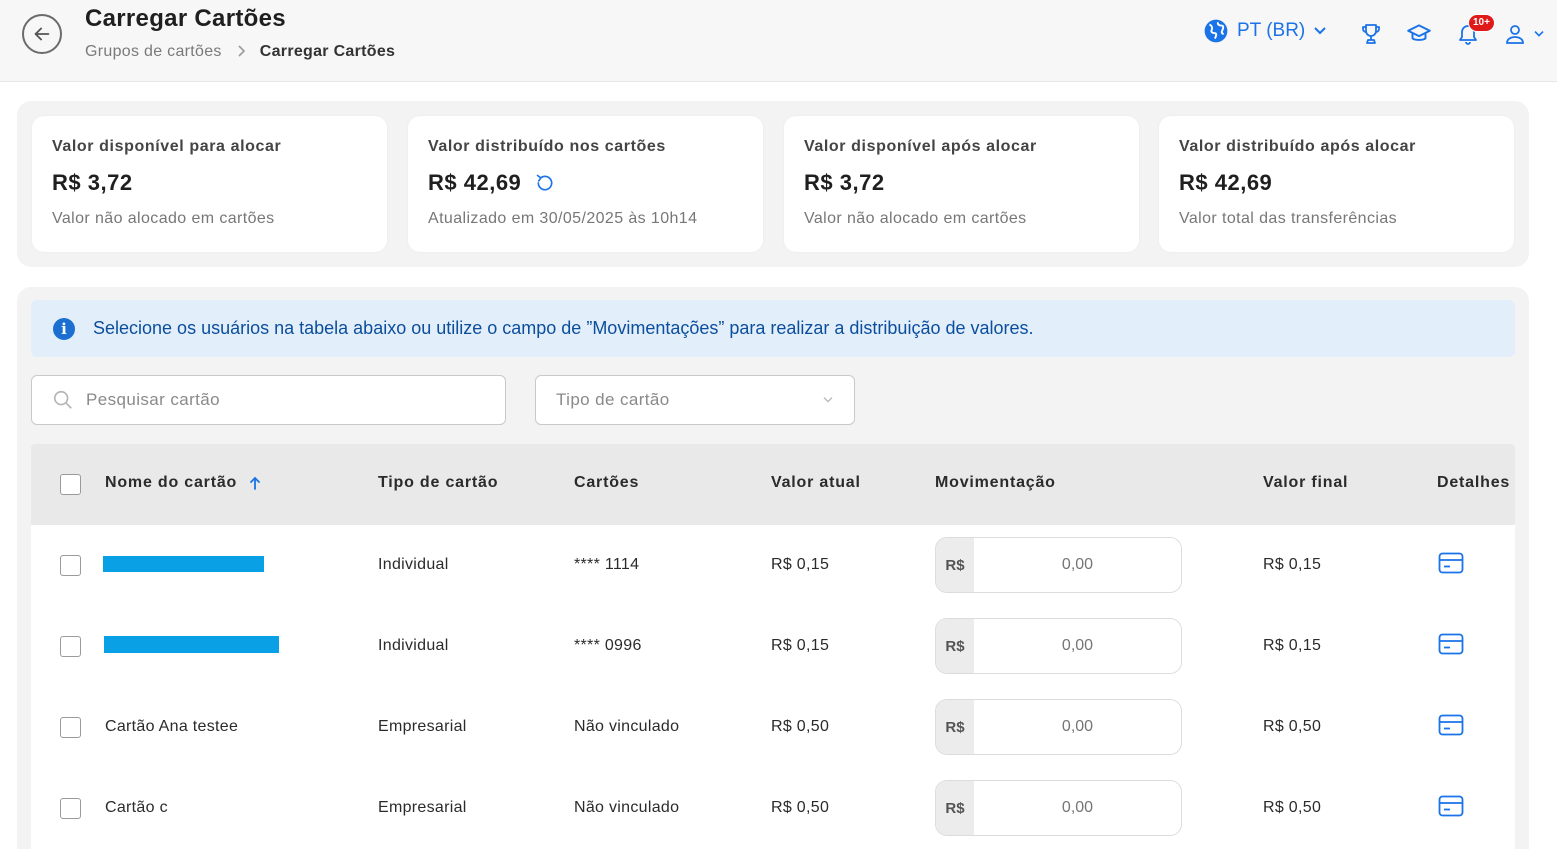 This screenshot has width=1557, height=849. I want to click on summary-card-subtitle: Atualizado em 30/05/2025 às 10h14, so click(563, 218).